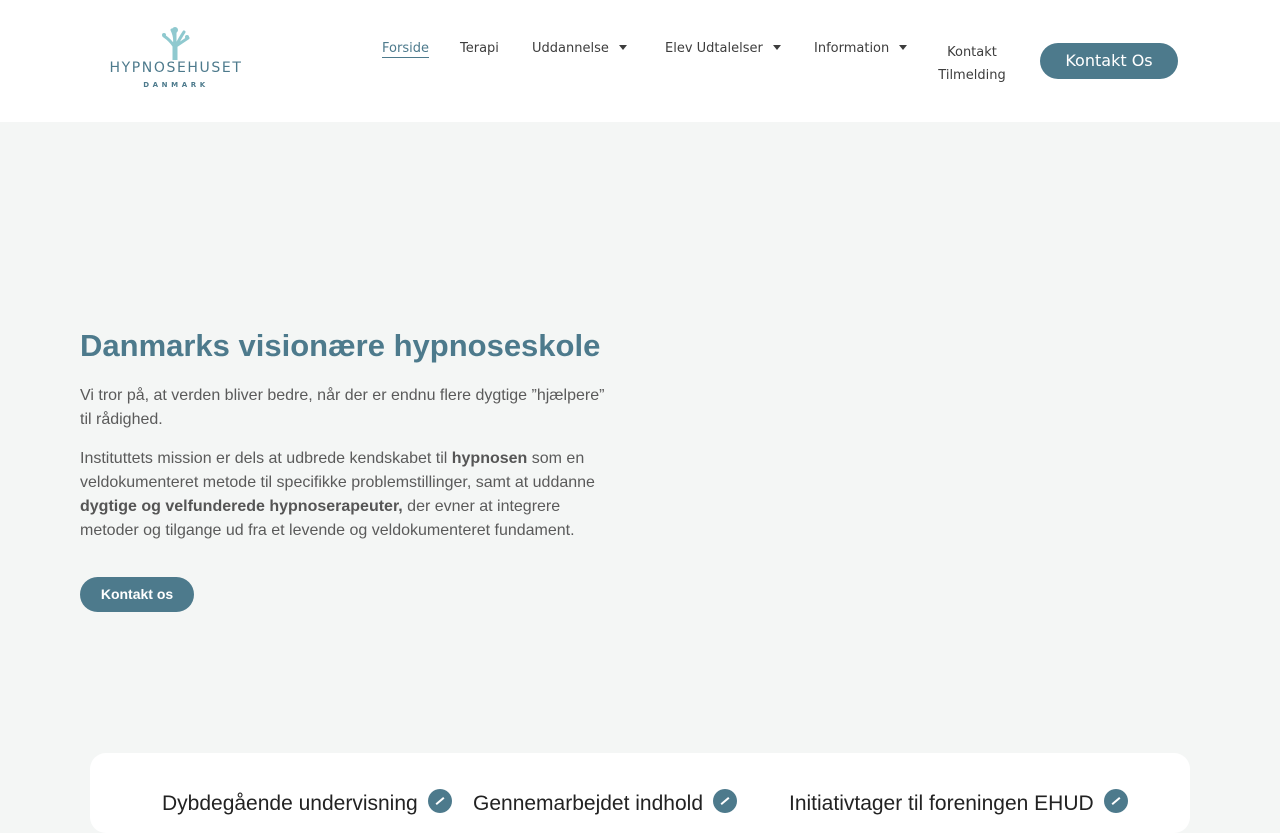  I want to click on logo-wordmark: HYPNOSEHUSET, so click(176, 68).